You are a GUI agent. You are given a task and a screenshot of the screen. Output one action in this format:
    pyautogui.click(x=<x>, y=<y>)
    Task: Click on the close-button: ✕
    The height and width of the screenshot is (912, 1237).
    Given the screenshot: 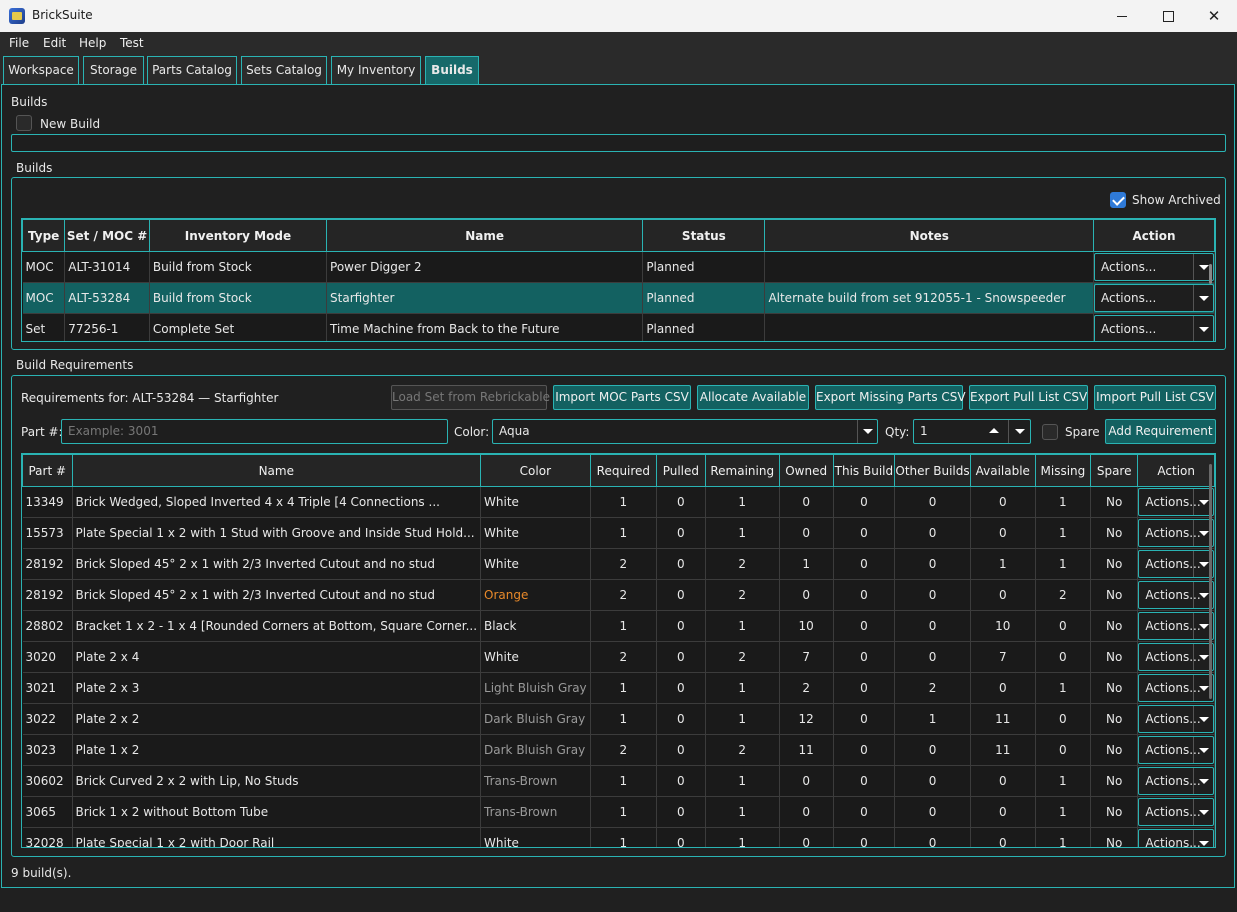 What is the action you would take?
    pyautogui.click(x=1214, y=16)
    